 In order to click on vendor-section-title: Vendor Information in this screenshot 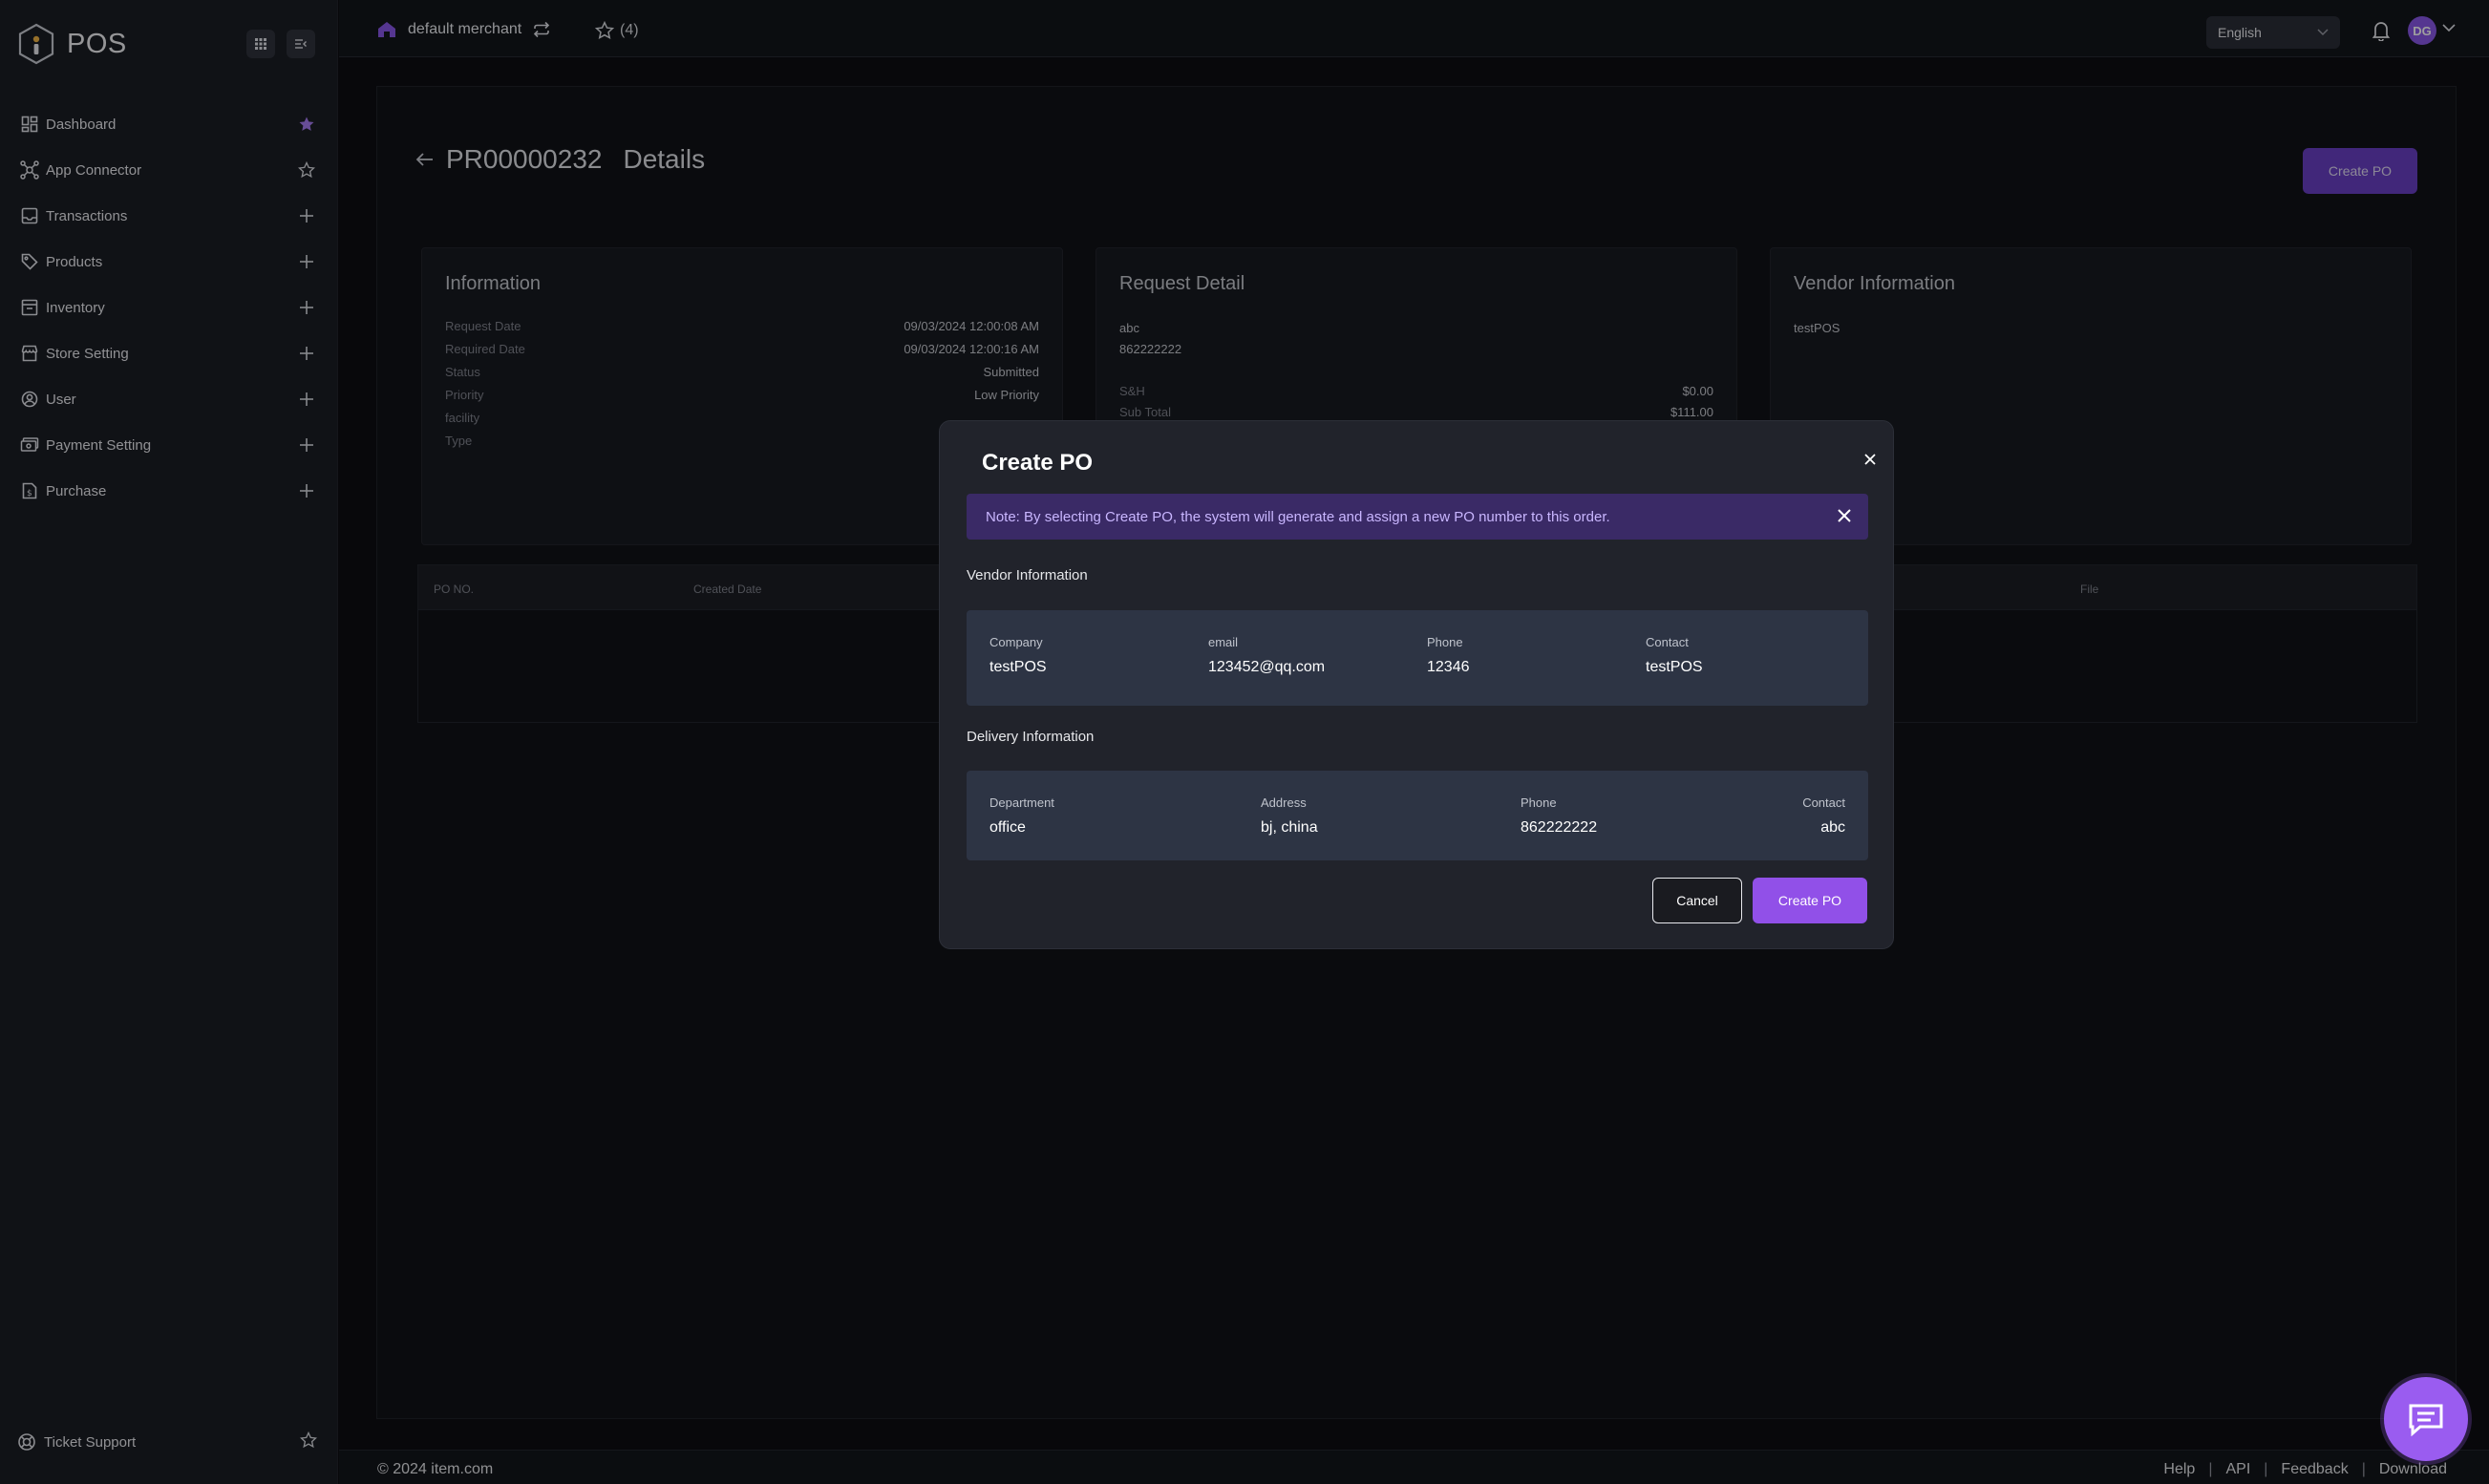, I will do `click(1027, 575)`.